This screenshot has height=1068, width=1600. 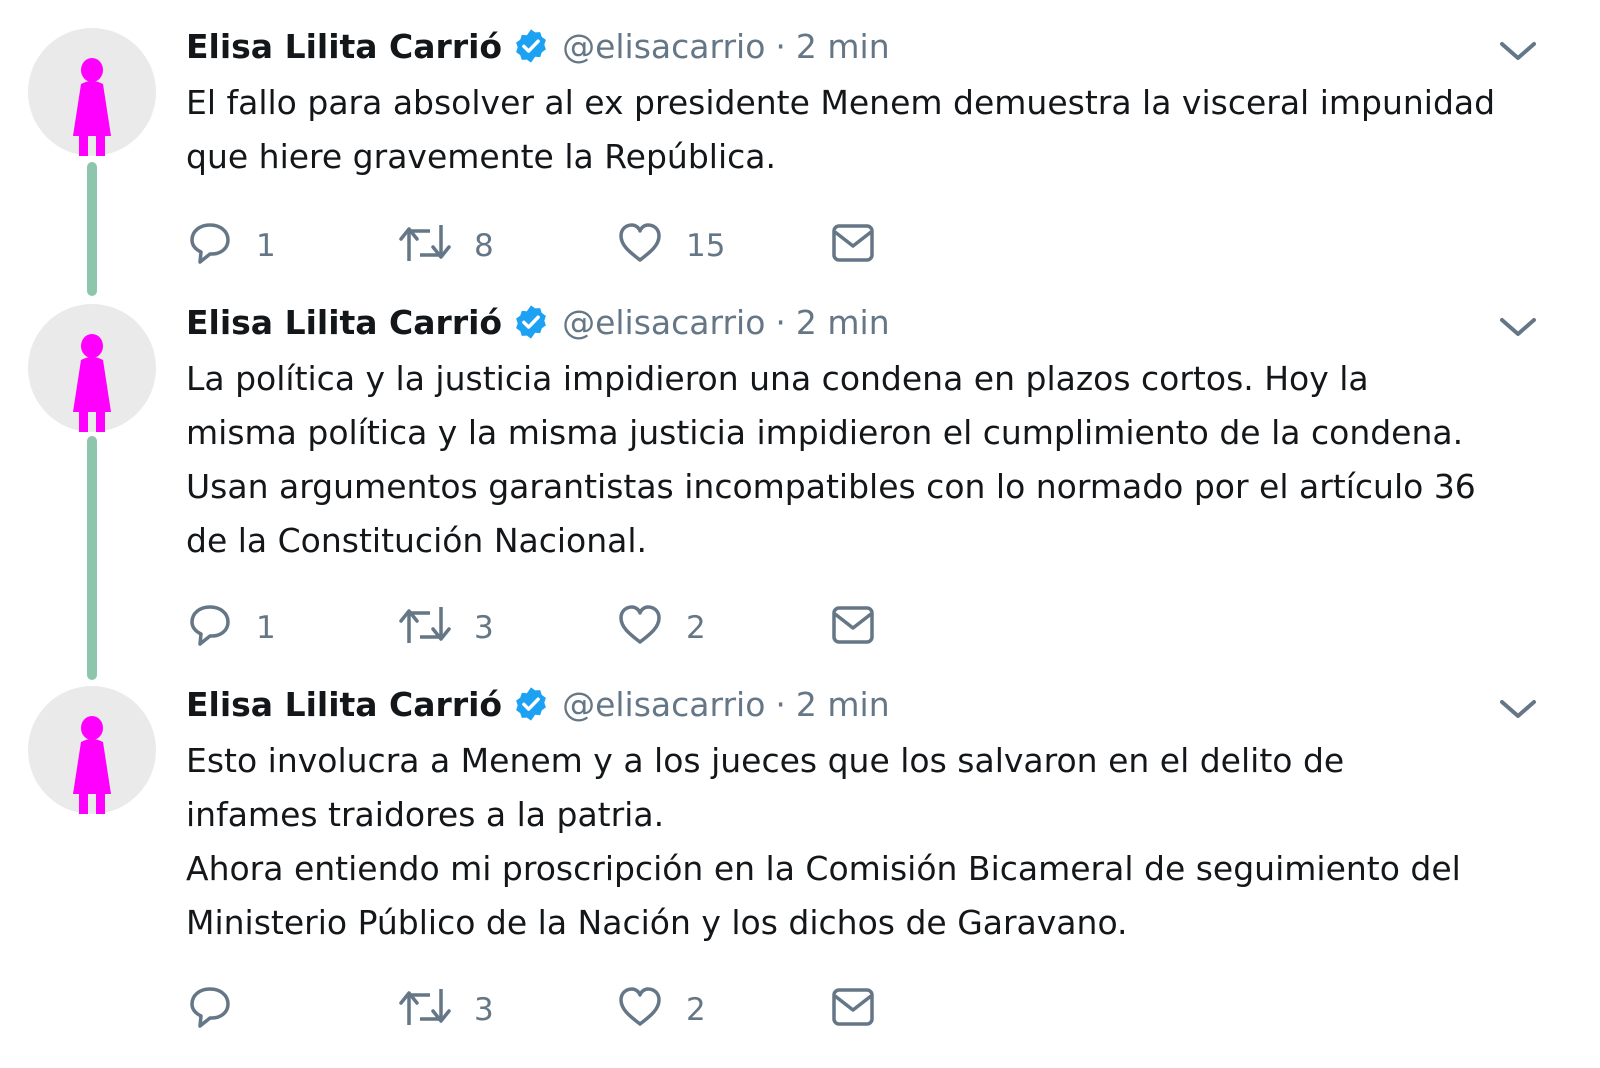 What do you see at coordinates (670, 243) in the screenshot?
I see `like-button: 15` at bounding box center [670, 243].